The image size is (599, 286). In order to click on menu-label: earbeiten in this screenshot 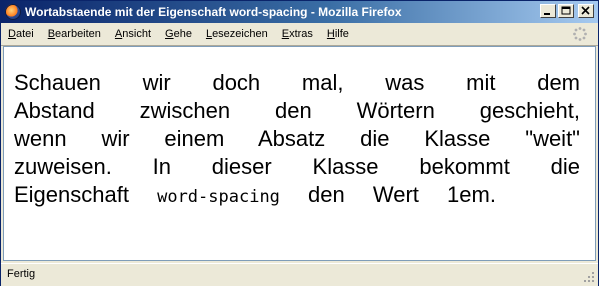, I will do `click(78, 34)`.